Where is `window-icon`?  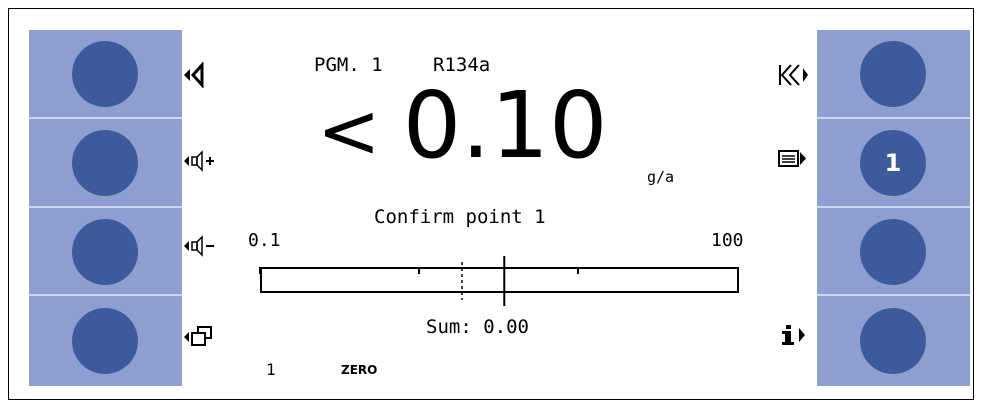
window-icon is located at coordinates (198, 336).